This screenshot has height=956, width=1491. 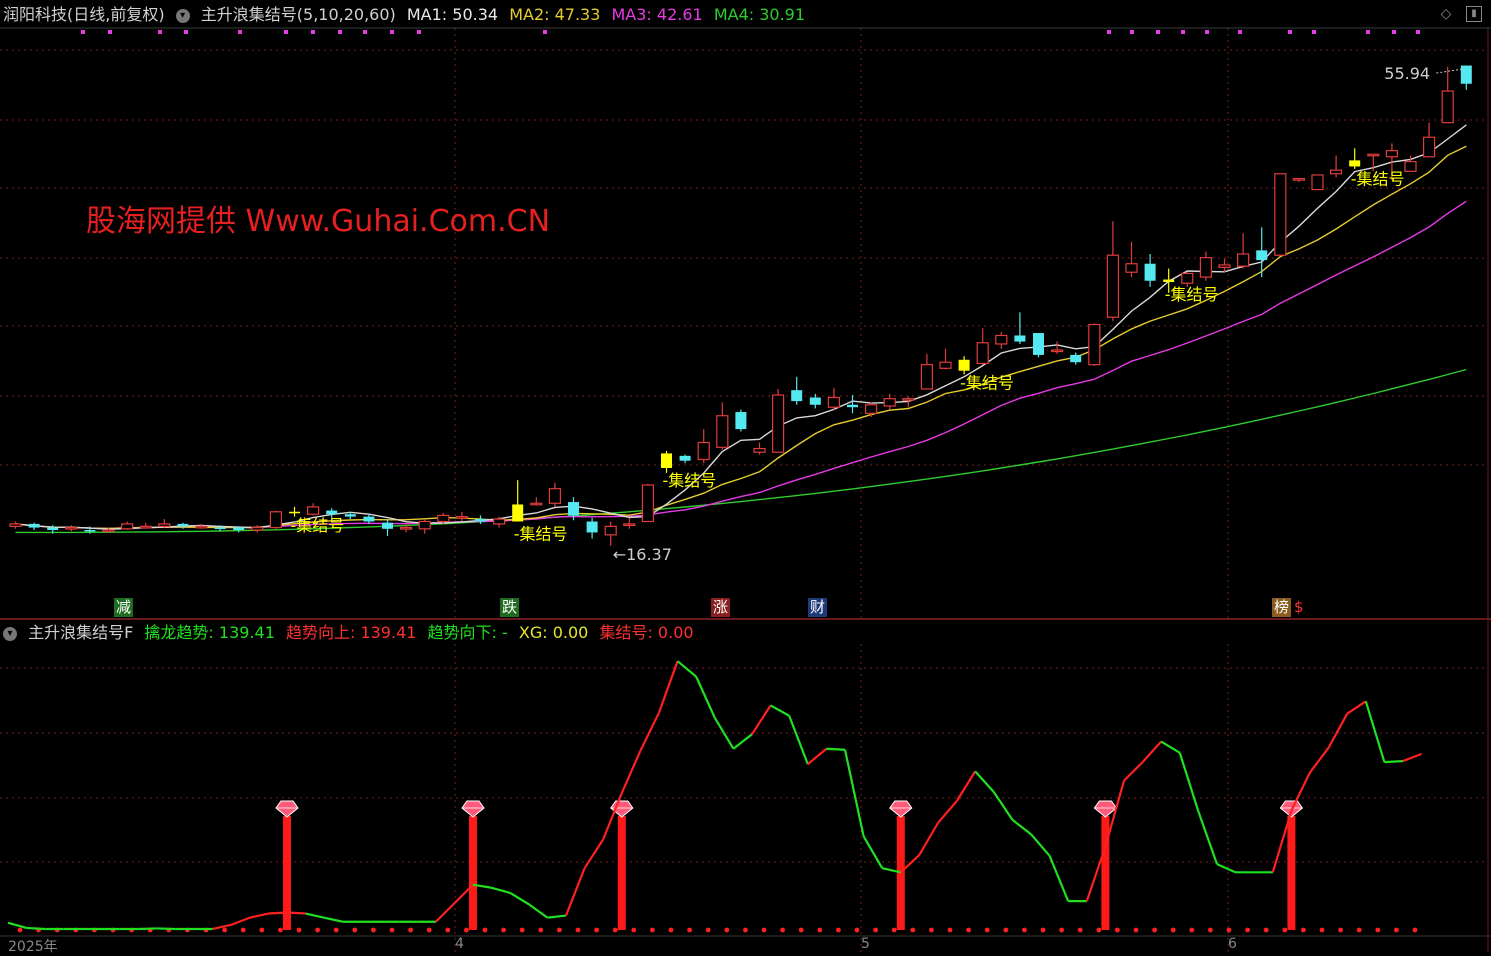 What do you see at coordinates (298, 14) in the screenshot?
I see `indicator-title: 主升浪集结号(5,10,20,60)` at bounding box center [298, 14].